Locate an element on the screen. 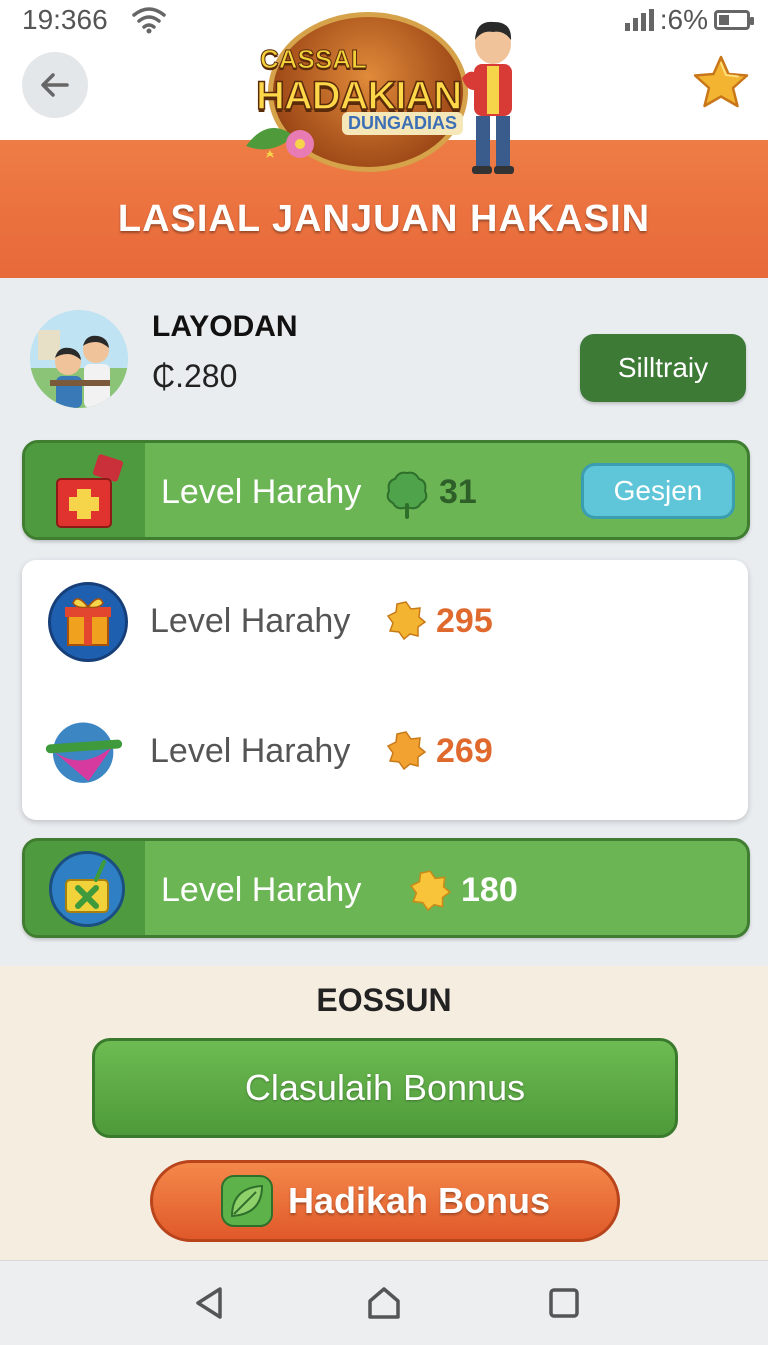 This screenshot has width=768, height=1345. square-recents-icon is located at coordinates (564, 1303).